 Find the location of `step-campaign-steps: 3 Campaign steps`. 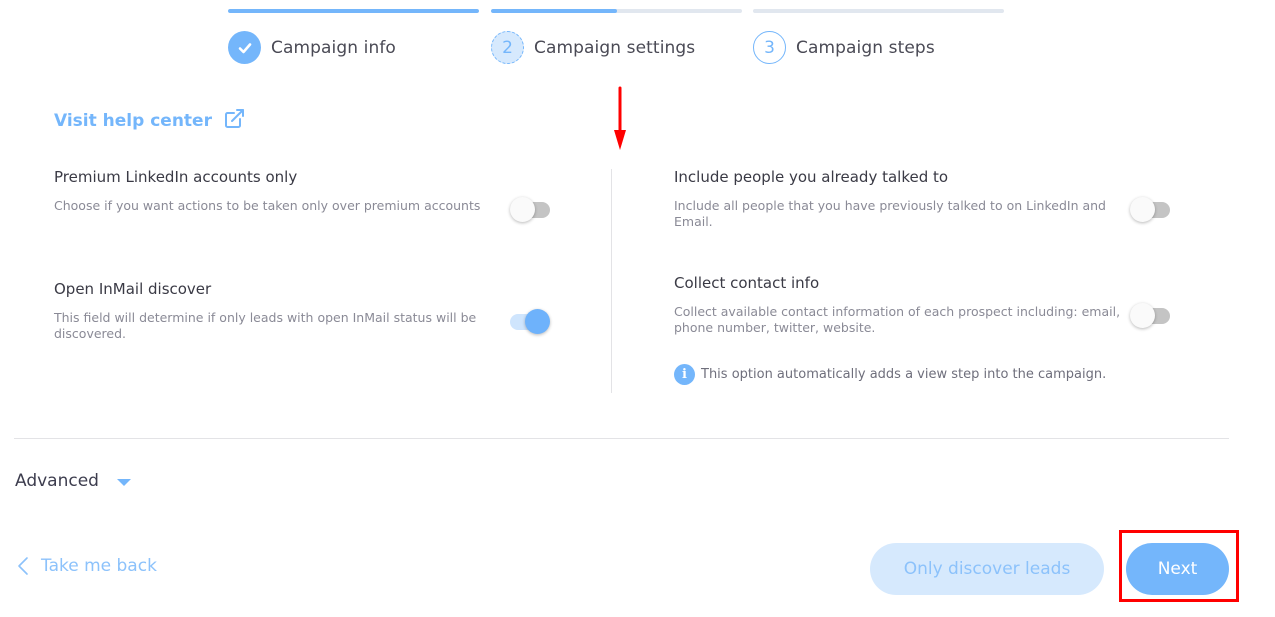

step-campaign-steps: 3 Campaign steps is located at coordinates (844, 47).